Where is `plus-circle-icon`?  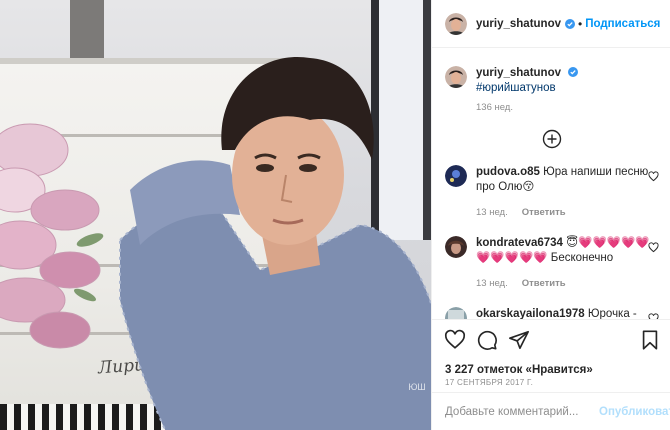
plus-circle-icon is located at coordinates (552, 139).